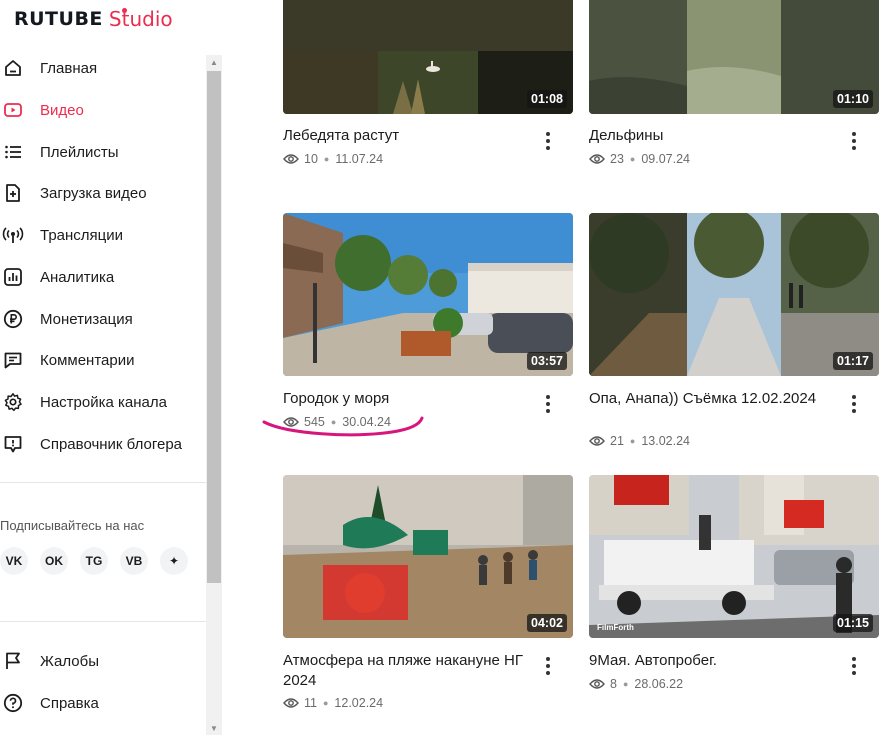 The width and height of the screenshot is (889, 738). What do you see at coordinates (333, 703) in the screenshot?
I see `video-meta: 11 ● 12.02.24` at bounding box center [333, 703].